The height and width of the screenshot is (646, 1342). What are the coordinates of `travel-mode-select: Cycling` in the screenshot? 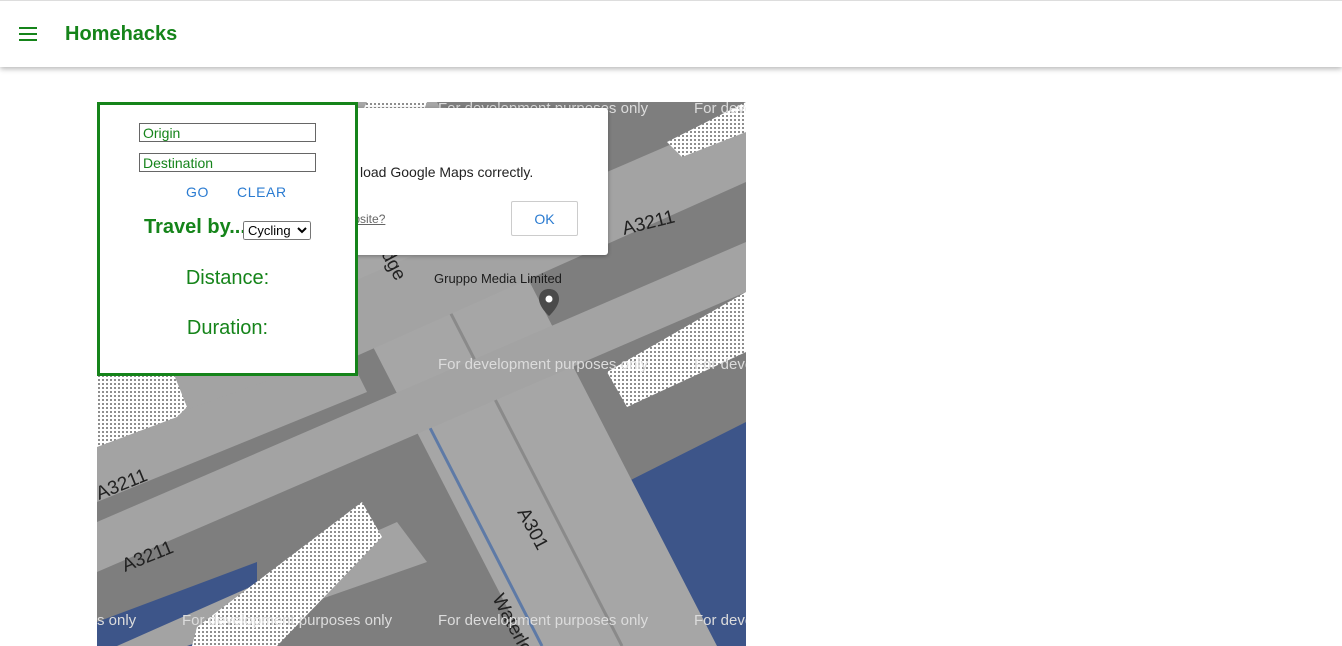 It's located at (277, 230).